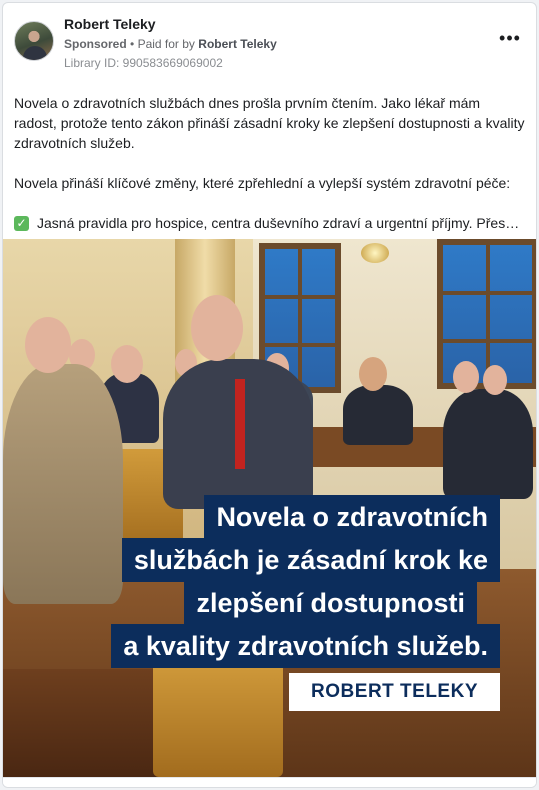 Image resolution: width=539 pixels, height=790 pixels. What do you see at coordinates (352, 517) in the screenshot?
I see `banner-line-1: Novela o zdravotních` at bounding box center [352, 517].